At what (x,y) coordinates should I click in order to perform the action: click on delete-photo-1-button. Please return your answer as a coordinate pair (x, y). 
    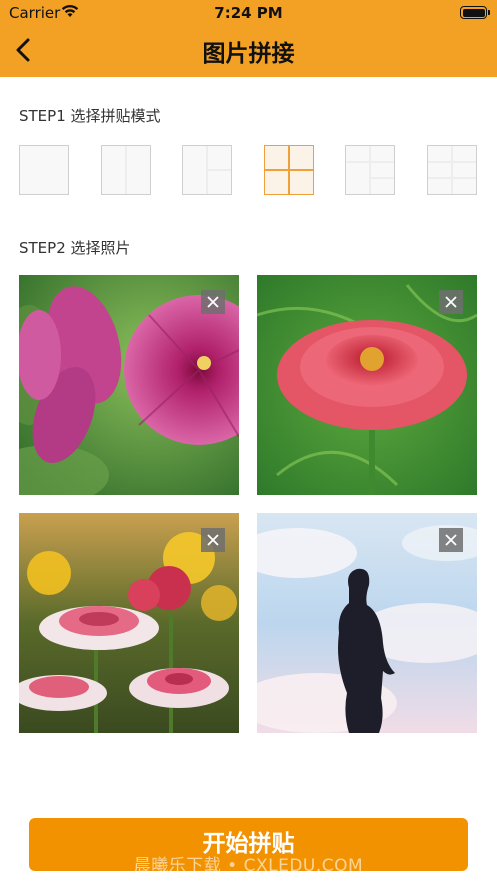
    Looking at the image, I should click on (213, 302).